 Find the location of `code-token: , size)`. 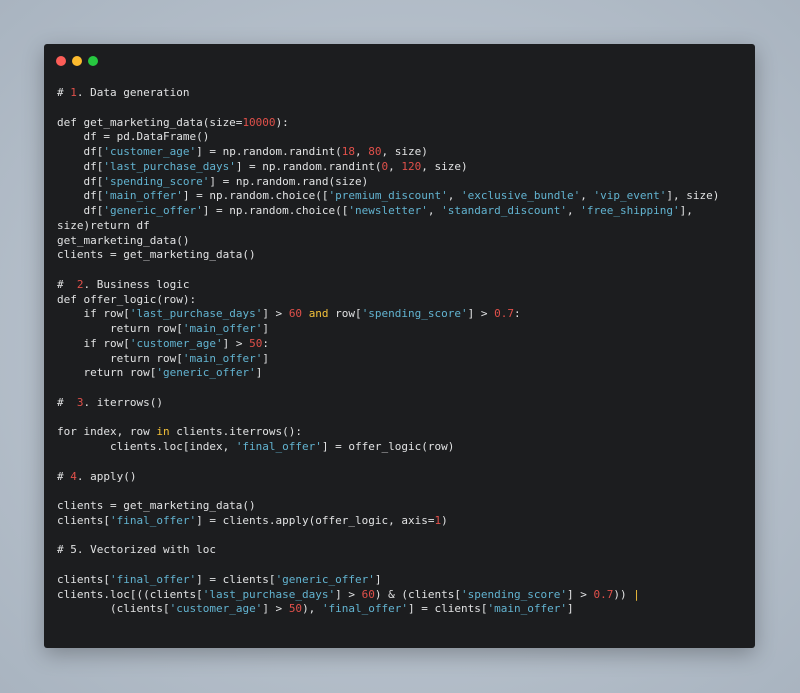

code-token: , size) is located at coordinates (404, 151).